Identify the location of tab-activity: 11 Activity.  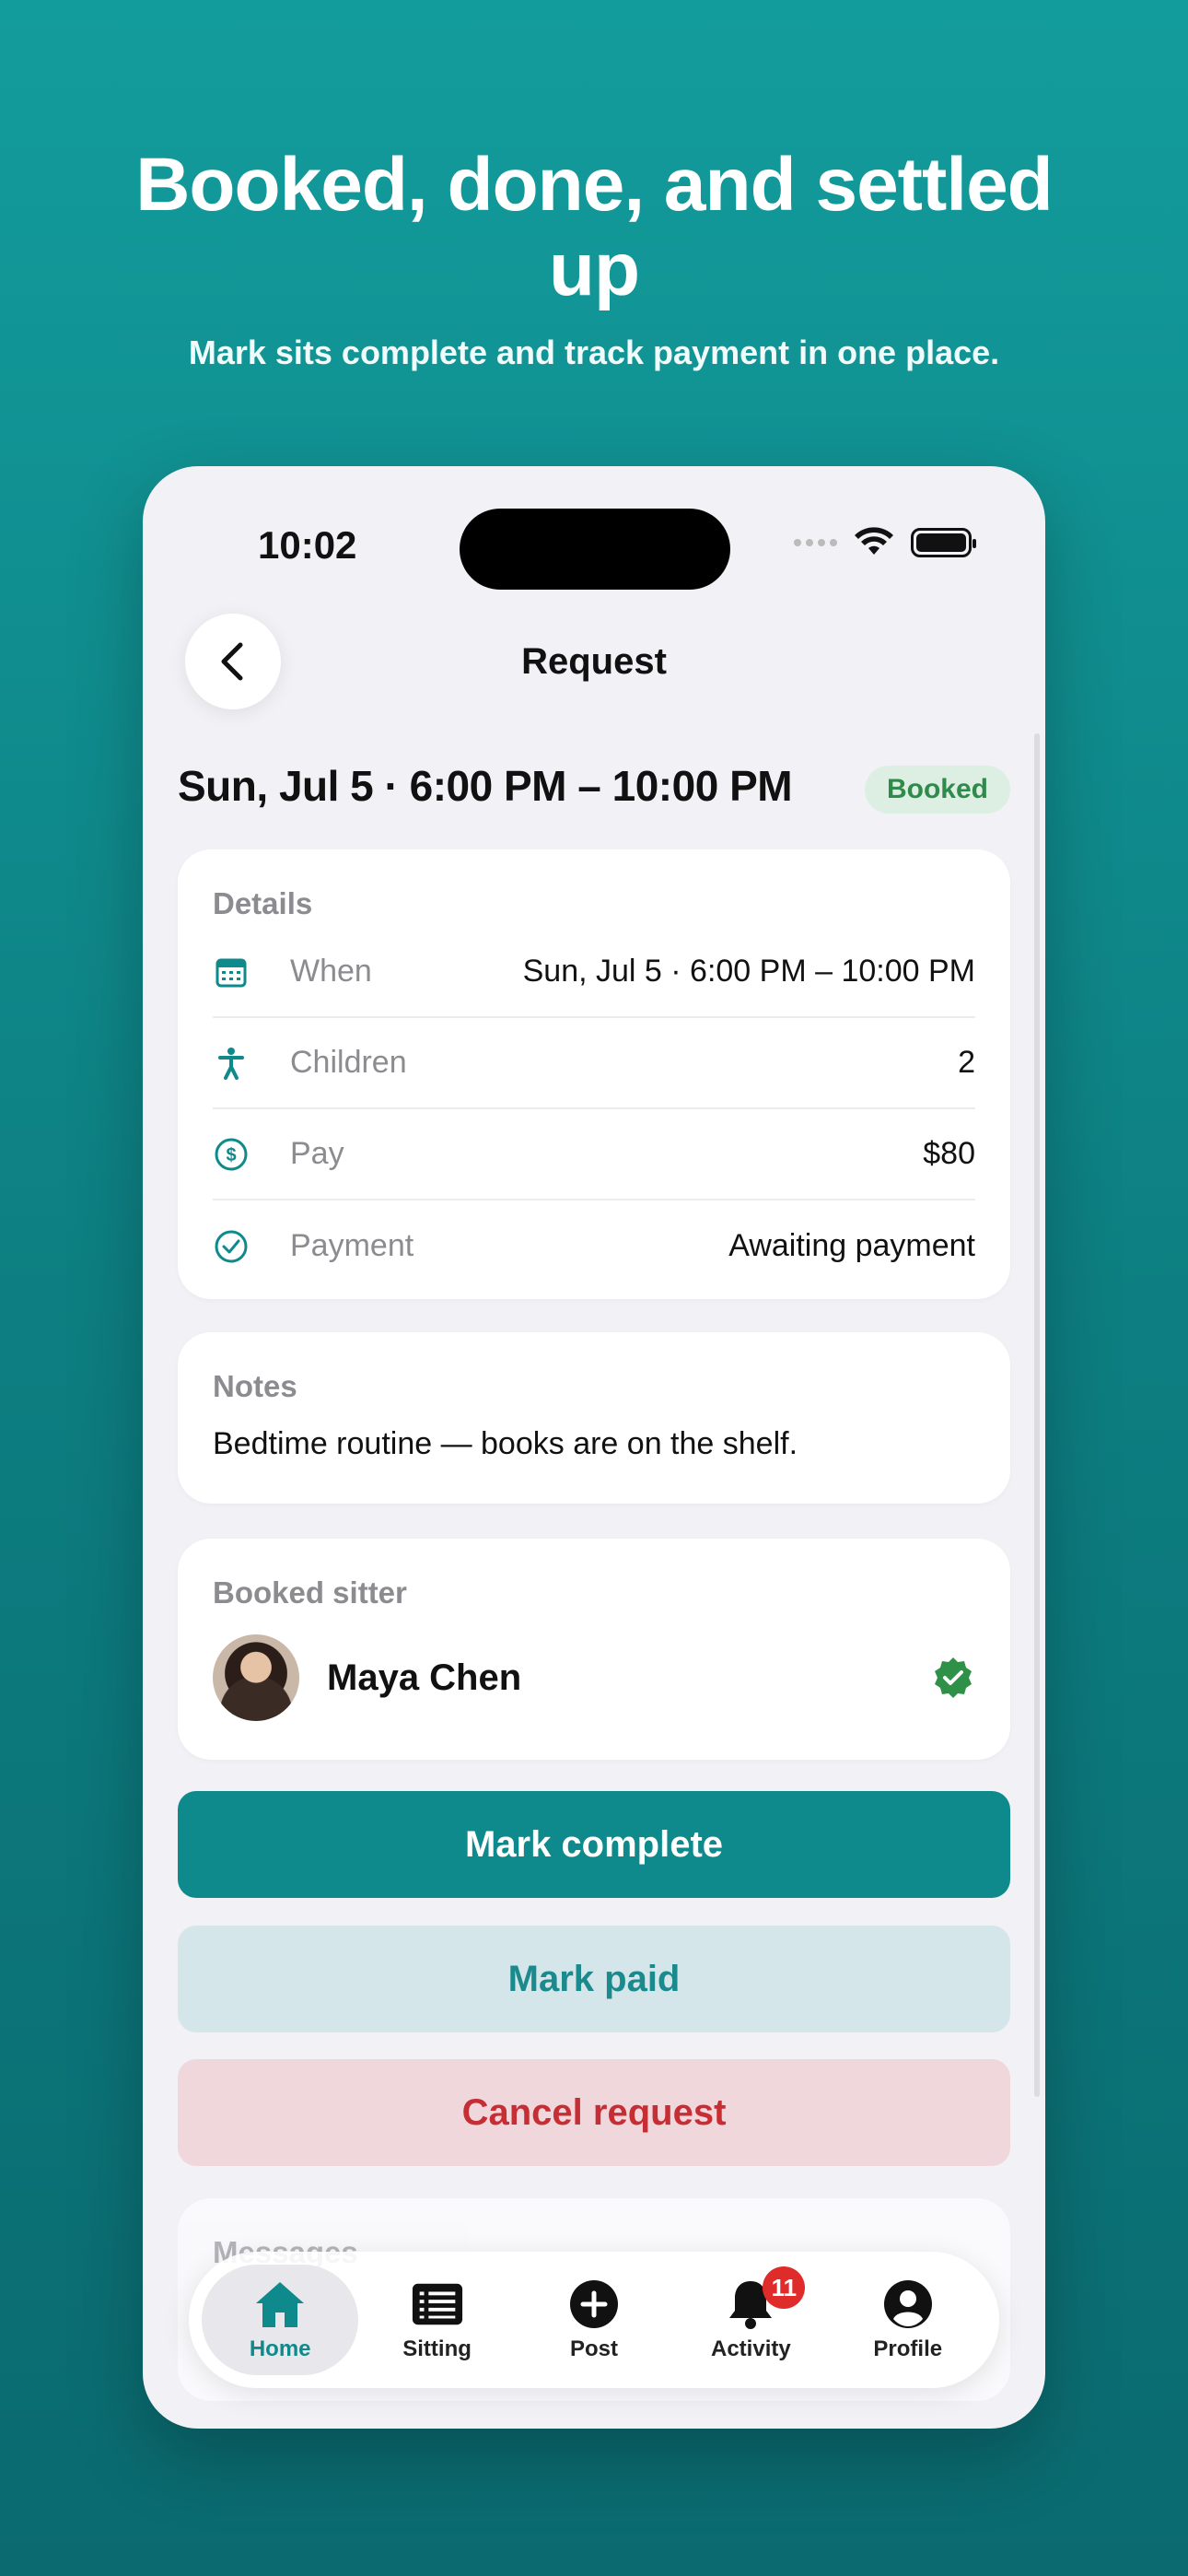
(750, 2320).